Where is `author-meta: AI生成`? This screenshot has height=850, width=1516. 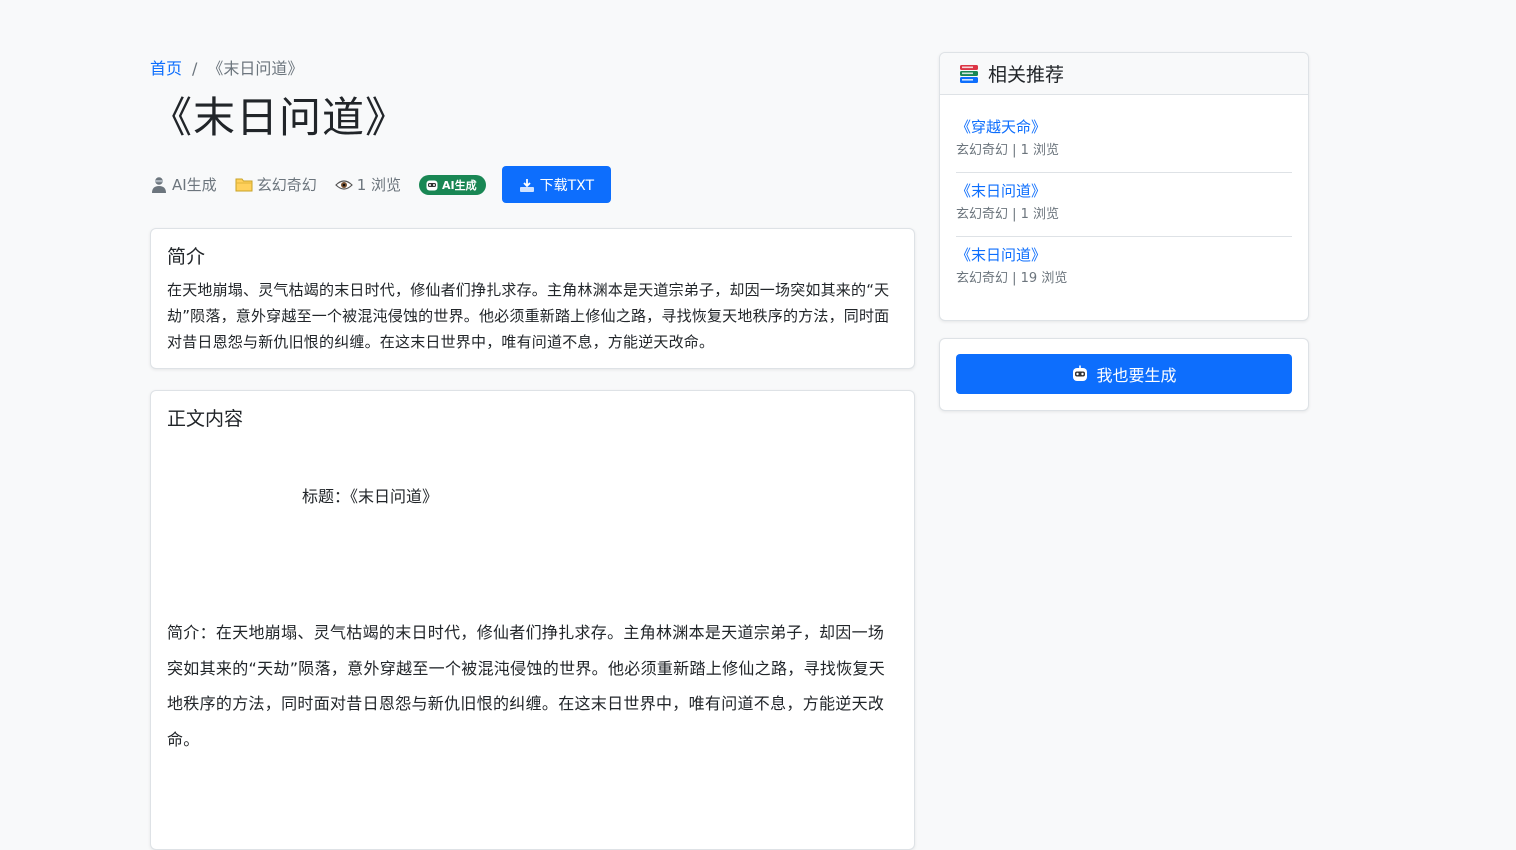
author-meta: AI生成 is located at coordinates (183, 184).